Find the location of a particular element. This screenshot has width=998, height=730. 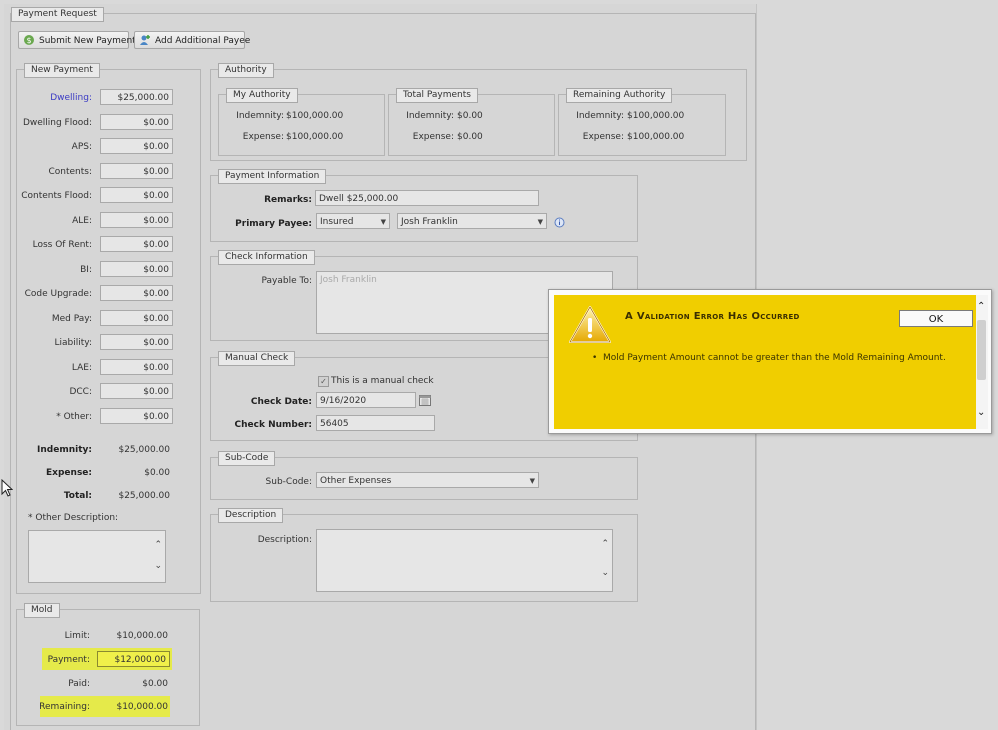

remarks-input: Dwell $25,000.00 is located at coordinates (427, 198).